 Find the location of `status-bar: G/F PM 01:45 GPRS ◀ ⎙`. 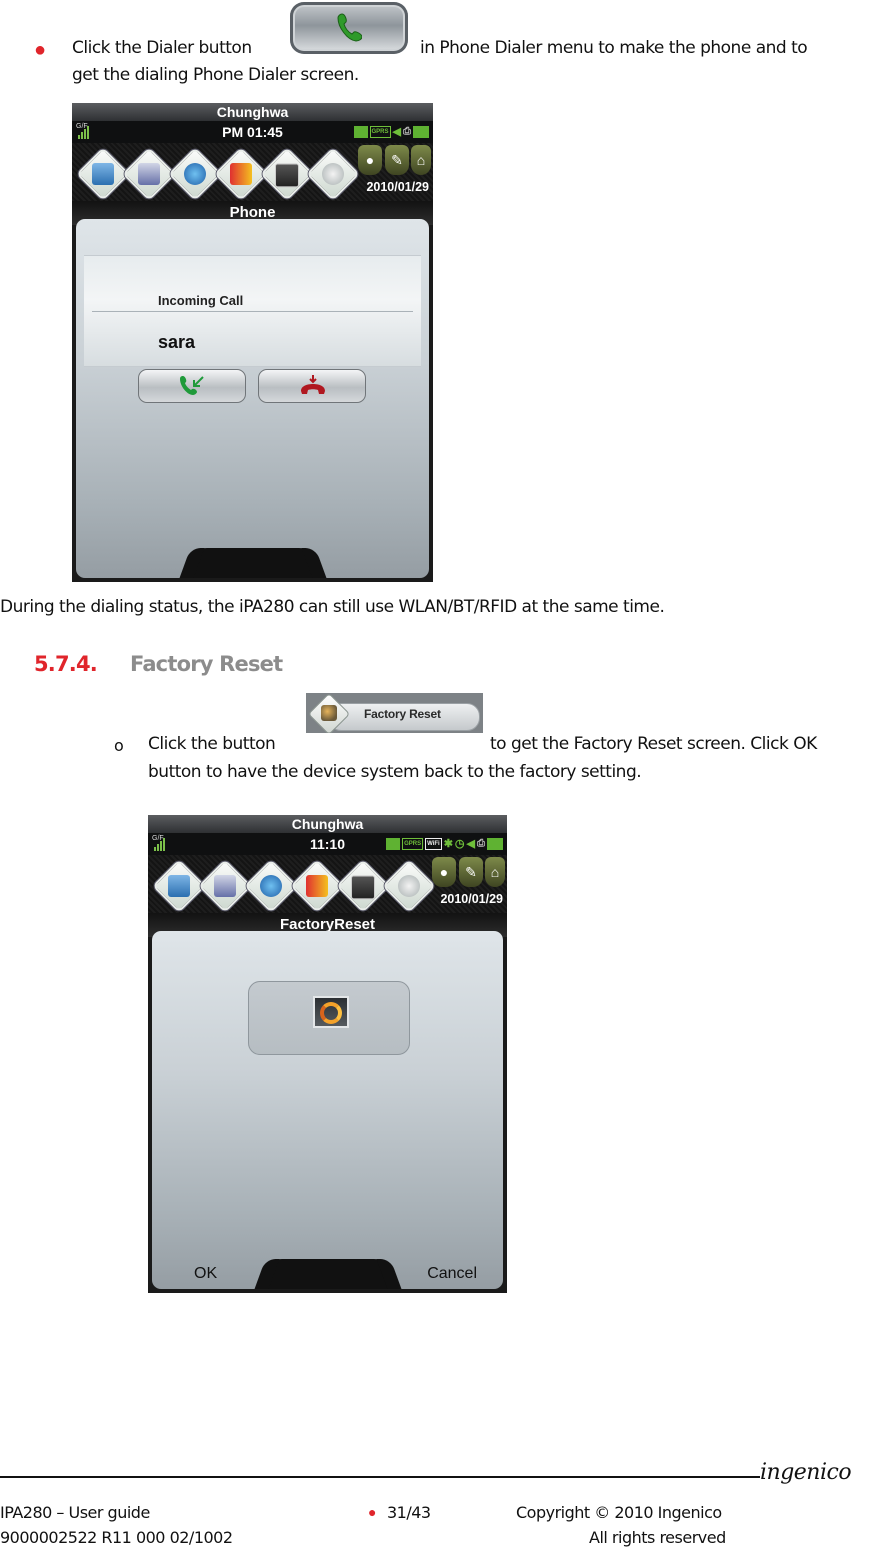

status-bar: G/F PM 01:45 GPRS ◀ ⎙ is located at coordinates (252, 132).